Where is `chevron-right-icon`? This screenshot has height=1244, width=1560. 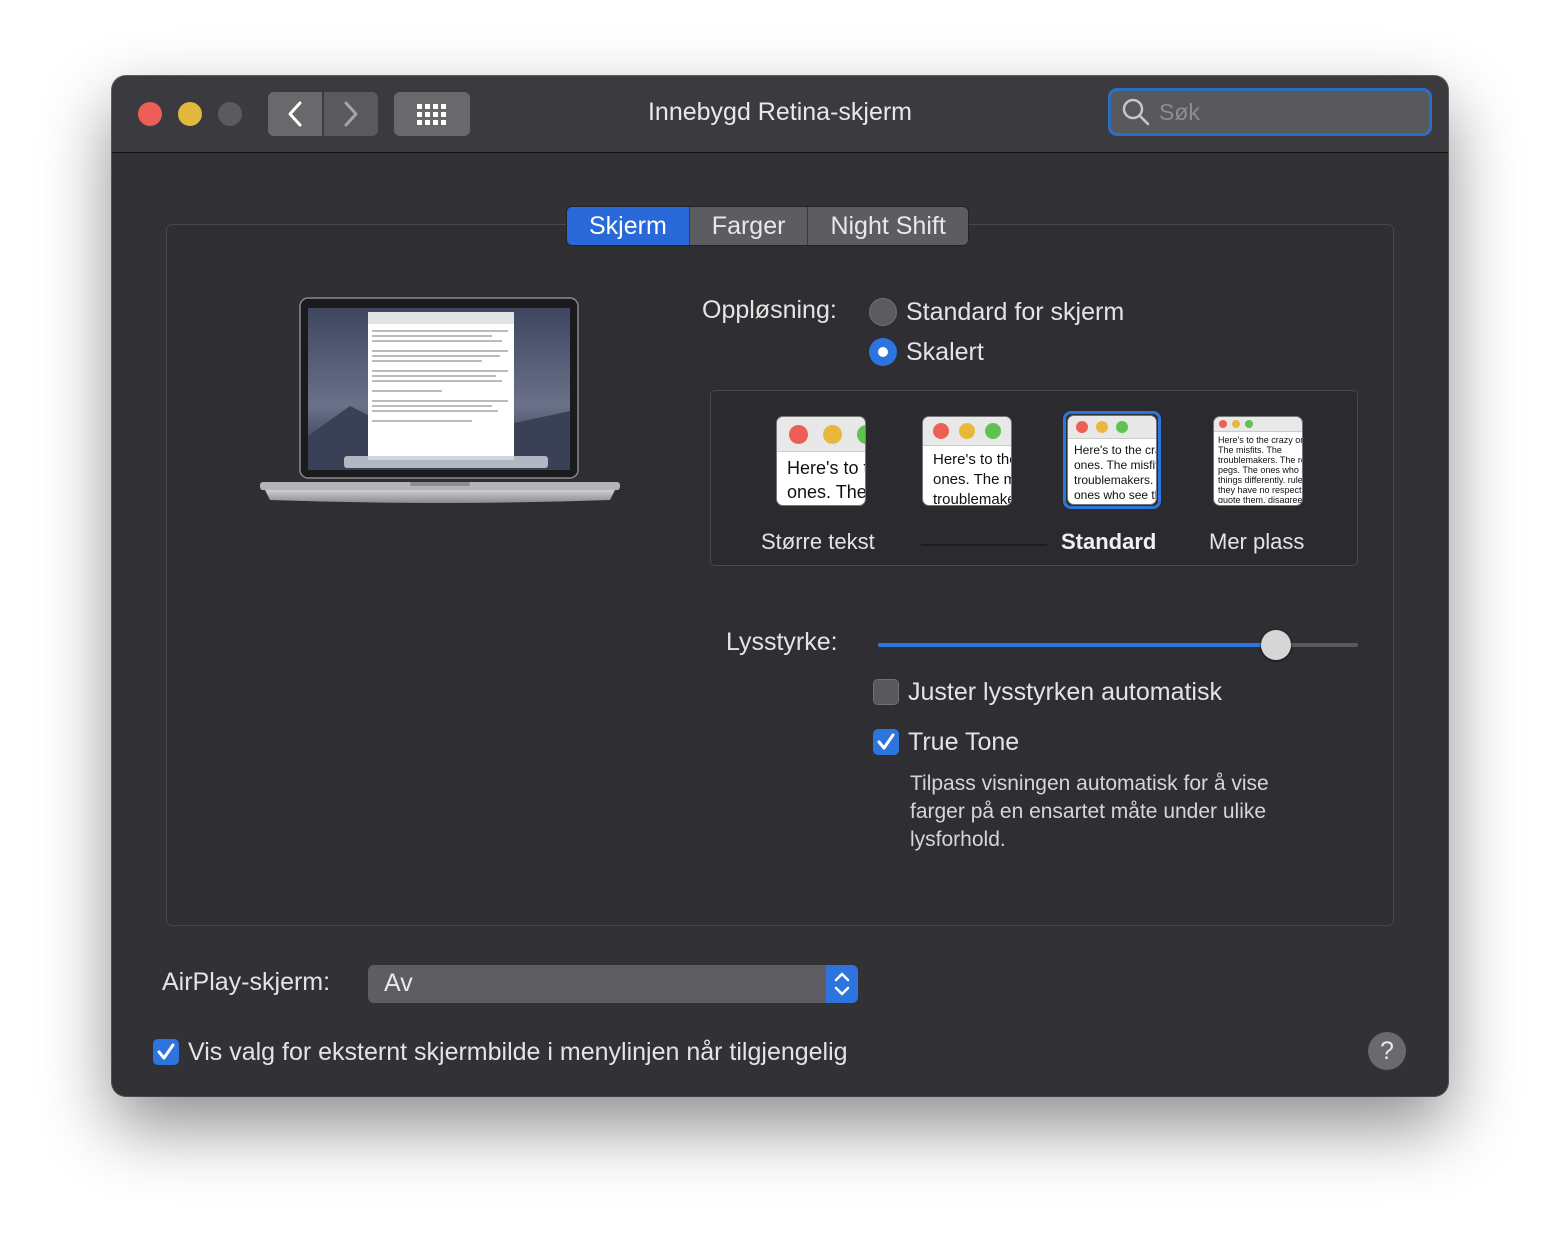 chevron-right-icon is located at coordinates (351, 114).